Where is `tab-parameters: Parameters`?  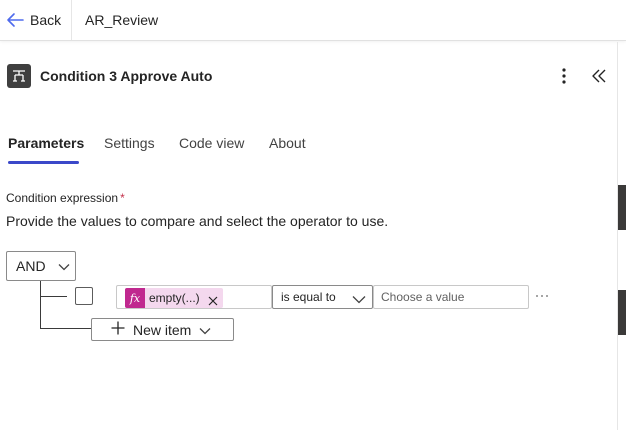
tab-parameters: Parameters is located at coordinates (46, 143).